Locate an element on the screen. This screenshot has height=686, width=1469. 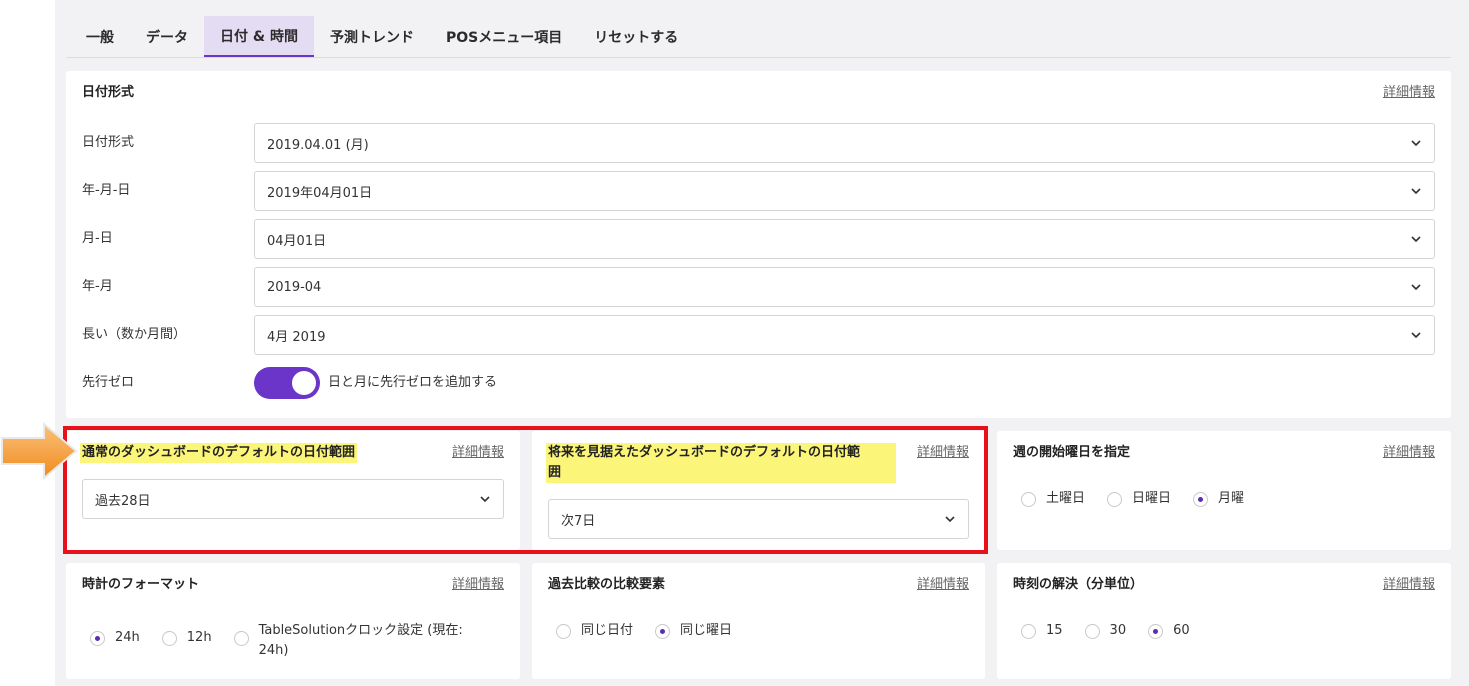
long-format-select: 4月 2019 is located at coordinates (844, 335).